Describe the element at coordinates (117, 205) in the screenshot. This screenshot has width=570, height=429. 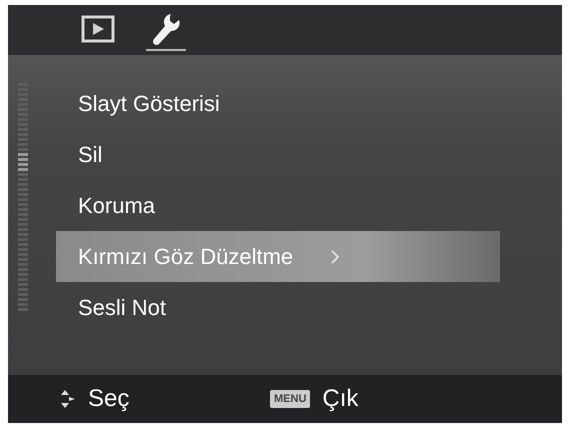
I see `menu-item-label: Koruma` at that location.